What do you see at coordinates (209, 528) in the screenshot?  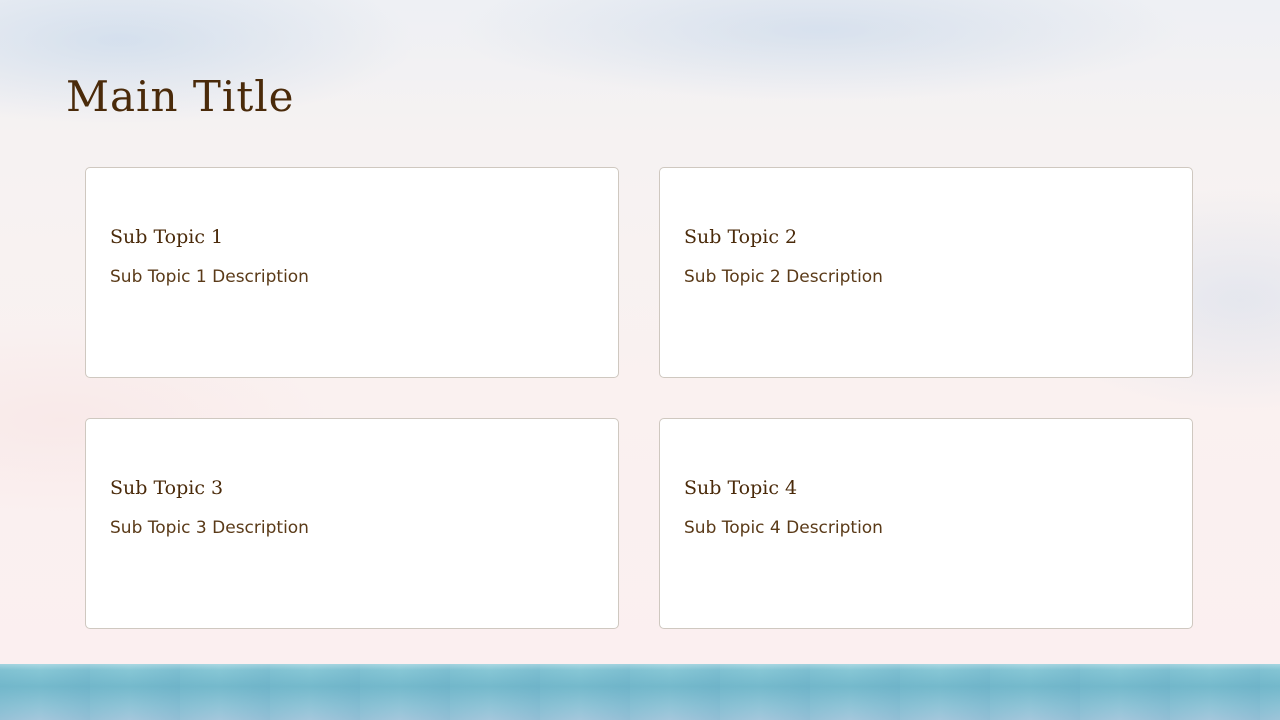 I see `sub-topic-description: Sub Topic 3 Description` at bounding box center [209, 528].